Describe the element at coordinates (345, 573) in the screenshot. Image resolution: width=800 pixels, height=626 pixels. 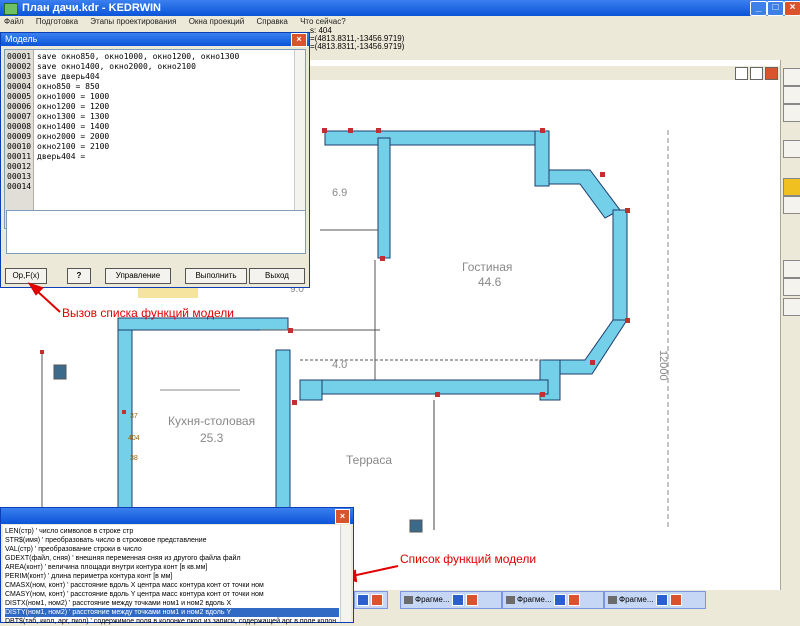
I see `function-list-scrollbar` at that location.